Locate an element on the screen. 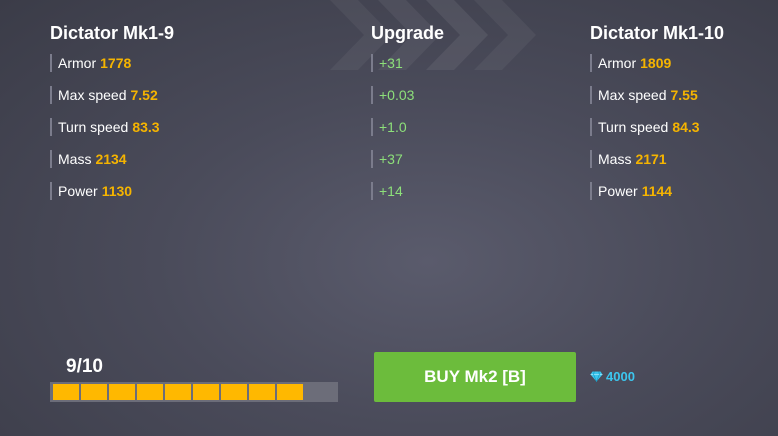  stat-value: 83.3 is located at coordinates (146, 127).